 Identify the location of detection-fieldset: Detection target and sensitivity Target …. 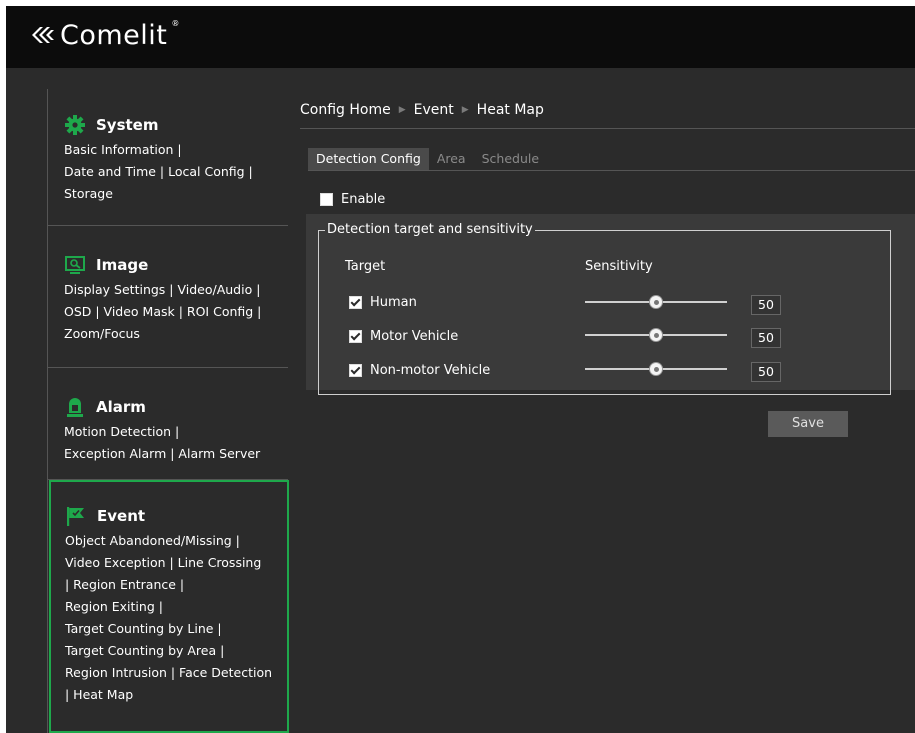
(604, 308).